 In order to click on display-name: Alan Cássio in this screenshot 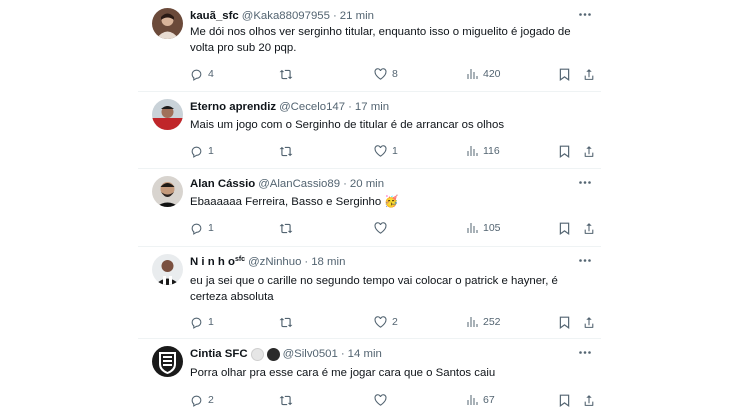, I will do `click(222, 184)`.